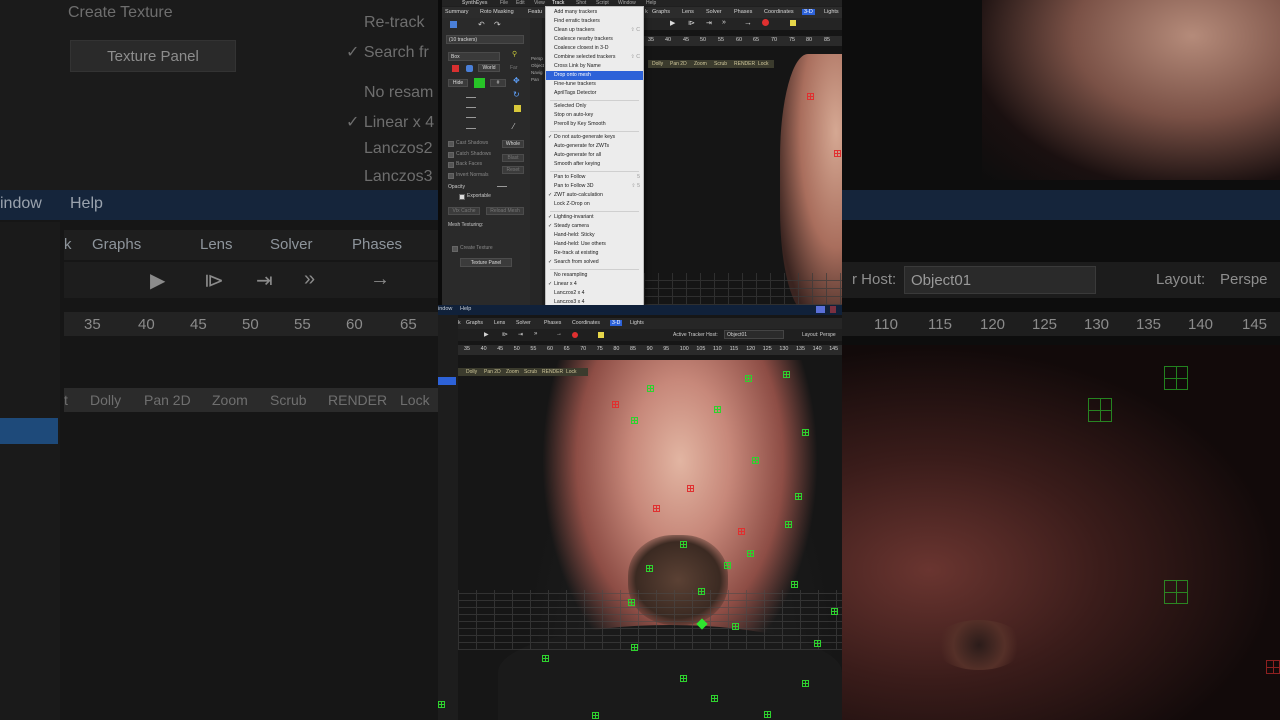 The height and width of the screenshot is (720, 1280). What do you see at coordinates (498, 83) in the screenshot?
I see `hash-button: #` at bounding box center [498, 83].